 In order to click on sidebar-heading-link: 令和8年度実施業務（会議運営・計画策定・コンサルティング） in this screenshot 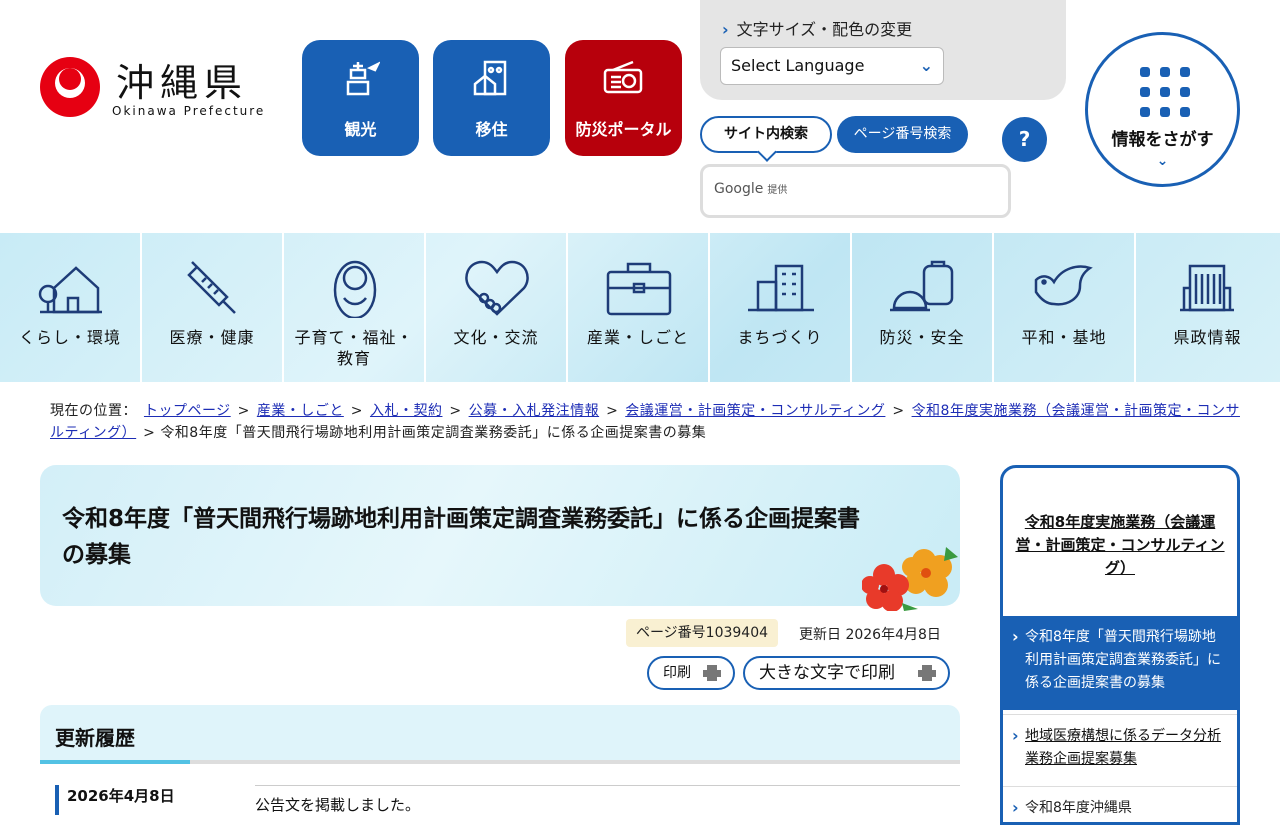, I will do `click(1119, 545)`.